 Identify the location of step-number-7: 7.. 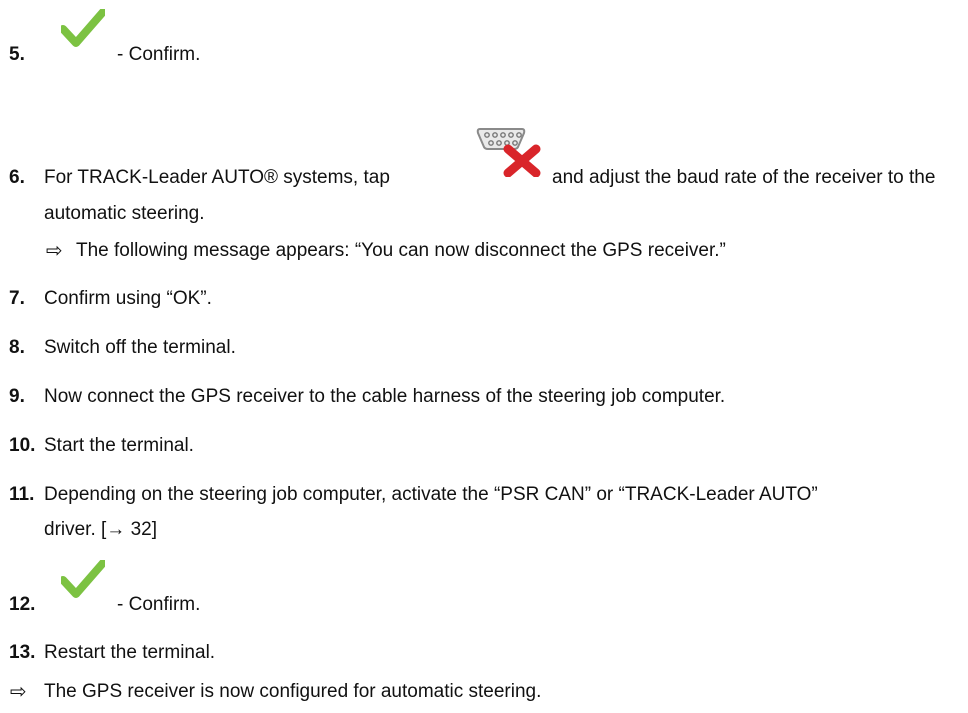
(17, 298).